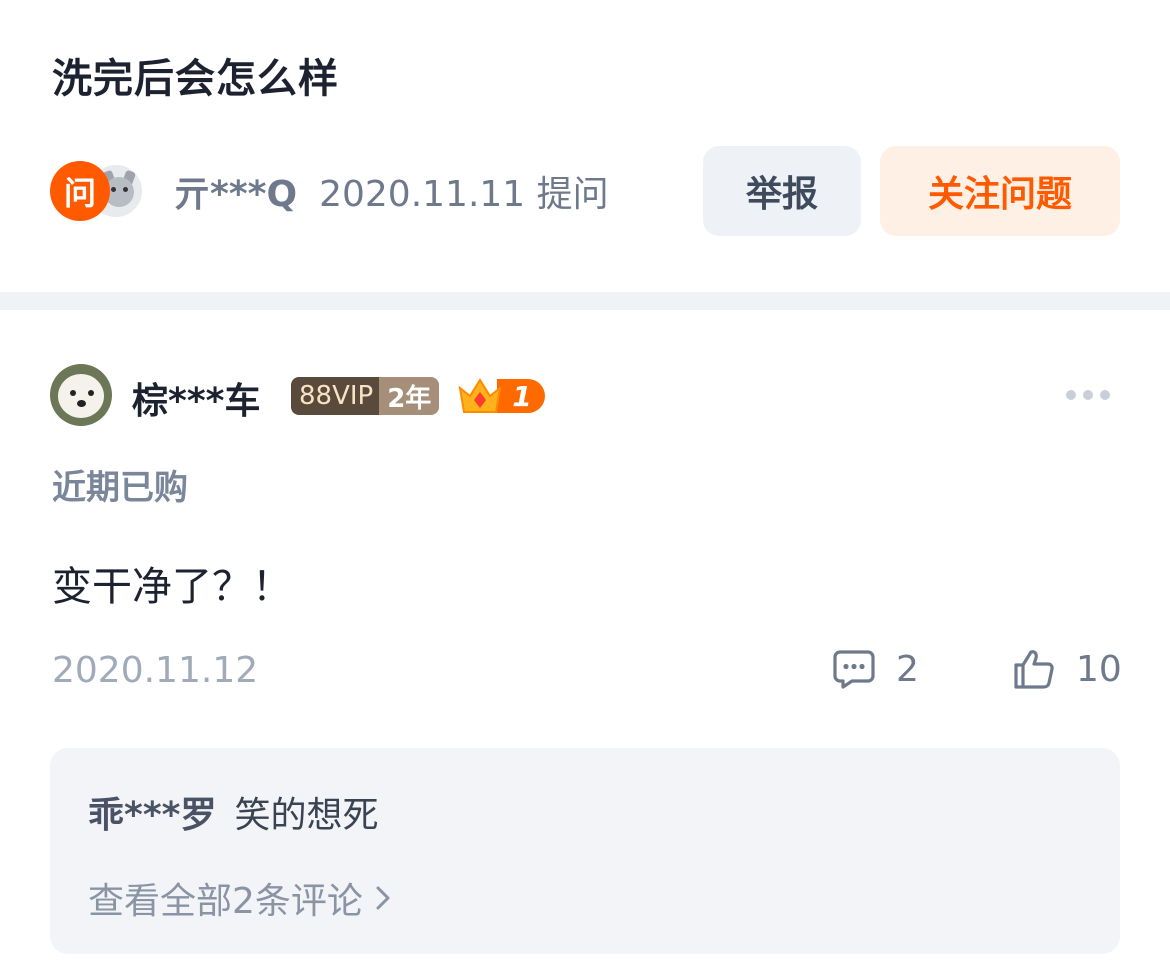 The width and height of the screenshot is (1170, 974). What do you see at coordinates (155, 670) in the screenshot?
I see `answer-date: 2020.11.12` at bounding box center [155, 670].